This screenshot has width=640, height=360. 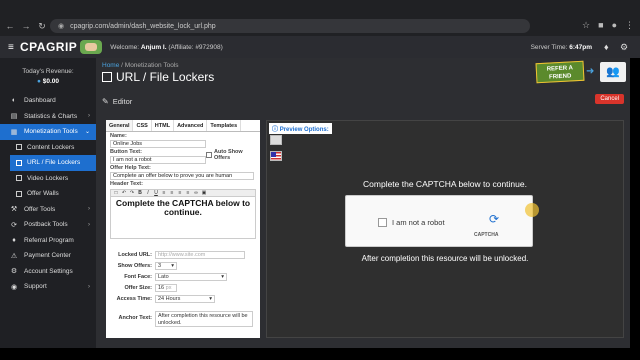 I want to click on sidebar-item-support: ◉ Support ›, so click(x=48, y=287).